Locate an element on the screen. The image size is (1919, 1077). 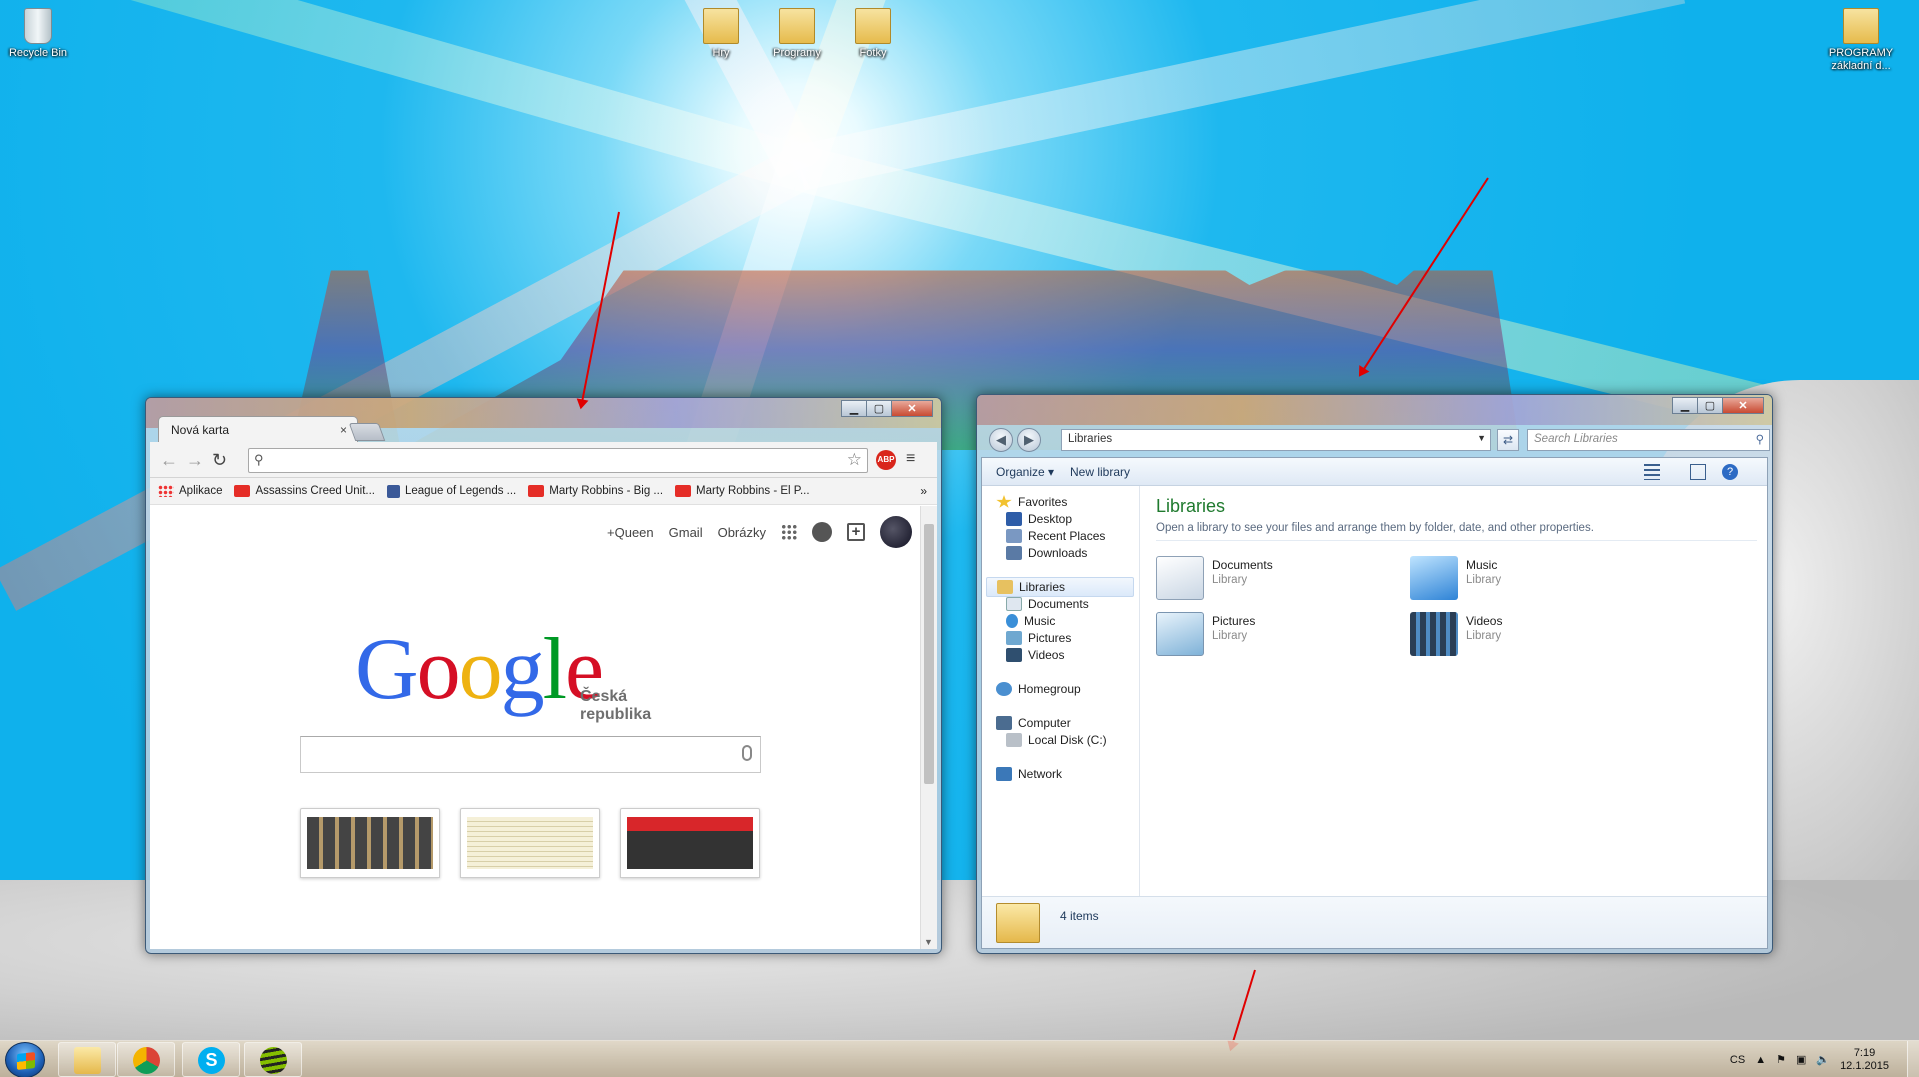
window-titlebar is located at coordinates (1374, 410).